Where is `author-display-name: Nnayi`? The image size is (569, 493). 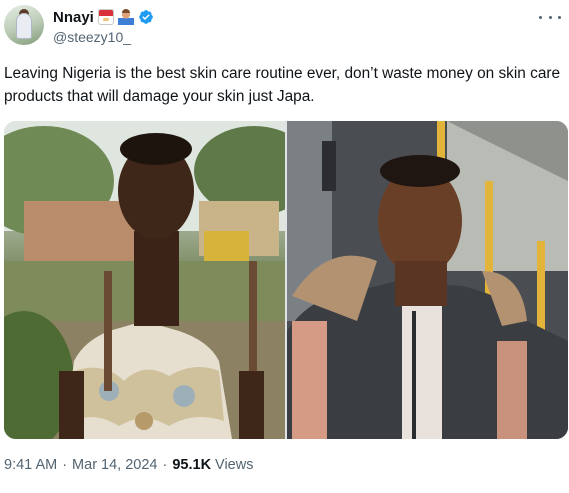
author-display-name: Nnayi is located at coordinates (73, 17).